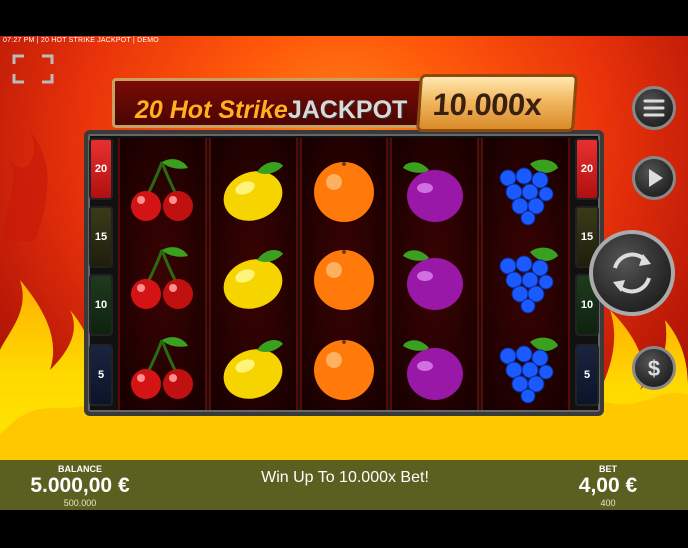  Describe the element at coordinates (608, 469) in the screenshot. I see `bet-label: BET` at that location.